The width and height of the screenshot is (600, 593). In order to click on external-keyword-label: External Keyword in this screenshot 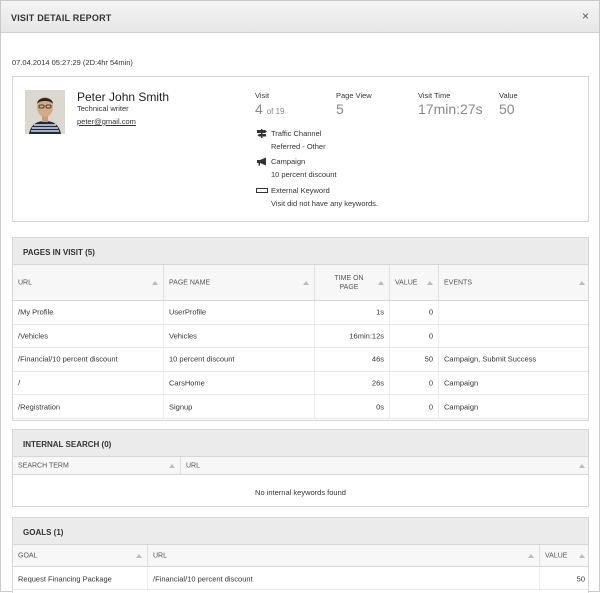, I will do `click(300, 190)`.